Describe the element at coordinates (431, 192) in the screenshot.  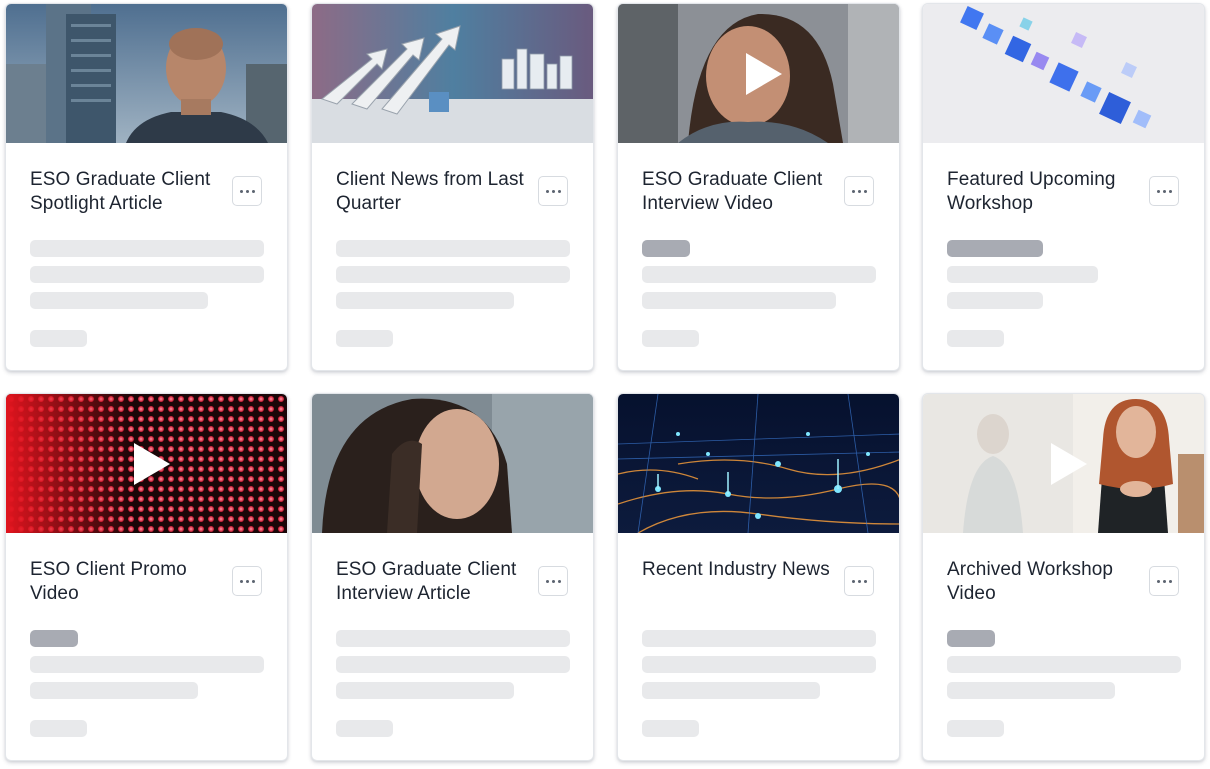
I see `card-title: Client News from Last Quarter` at that location.